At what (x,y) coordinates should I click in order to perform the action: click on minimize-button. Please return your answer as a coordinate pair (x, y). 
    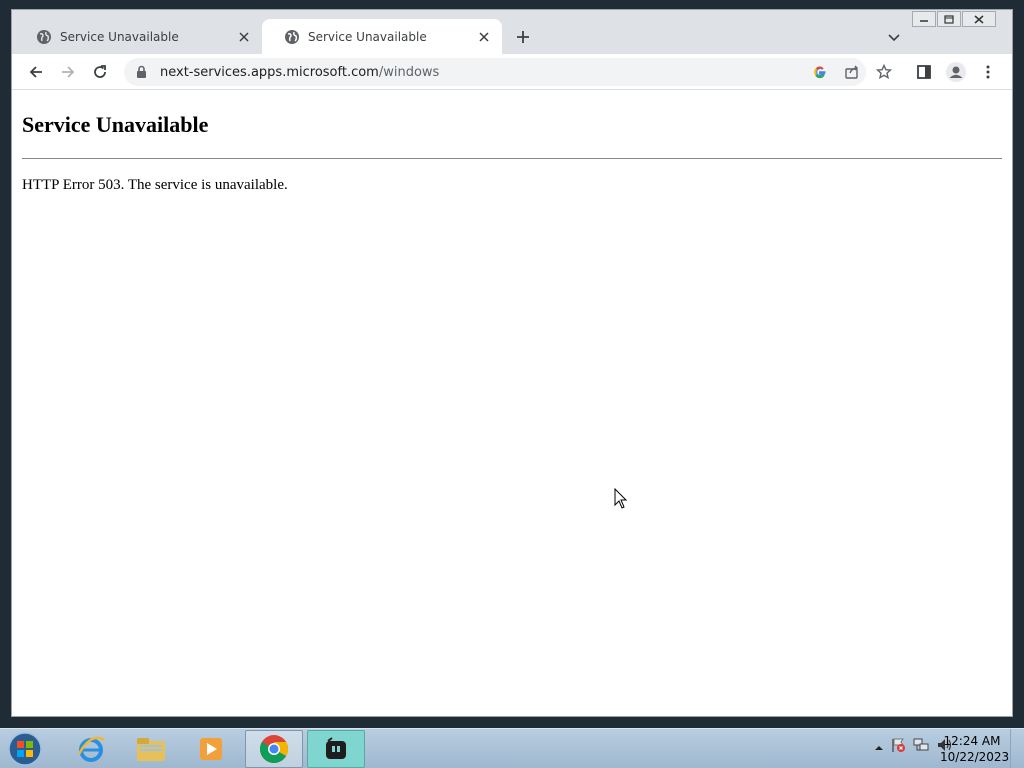
    Looking at the image, I should click on (924, 19).